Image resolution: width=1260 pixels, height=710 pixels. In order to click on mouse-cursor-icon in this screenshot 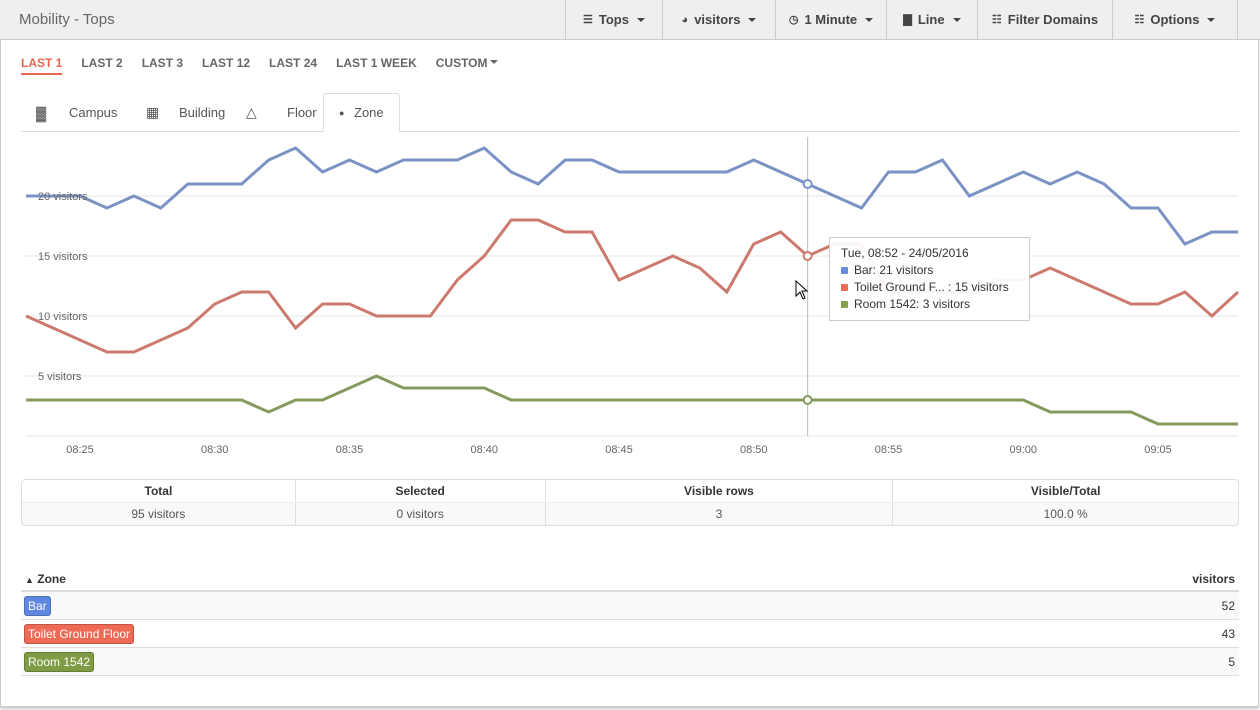, I will do `click(802, 290)`.